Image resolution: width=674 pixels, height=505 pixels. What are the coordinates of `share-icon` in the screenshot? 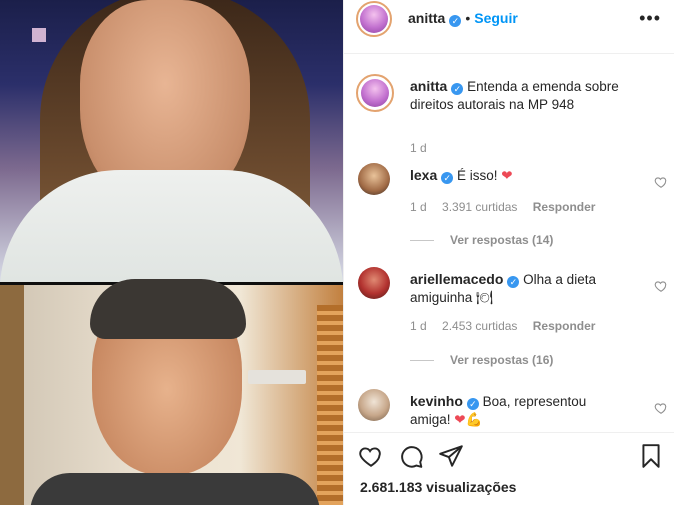 It's located at (451, 456).